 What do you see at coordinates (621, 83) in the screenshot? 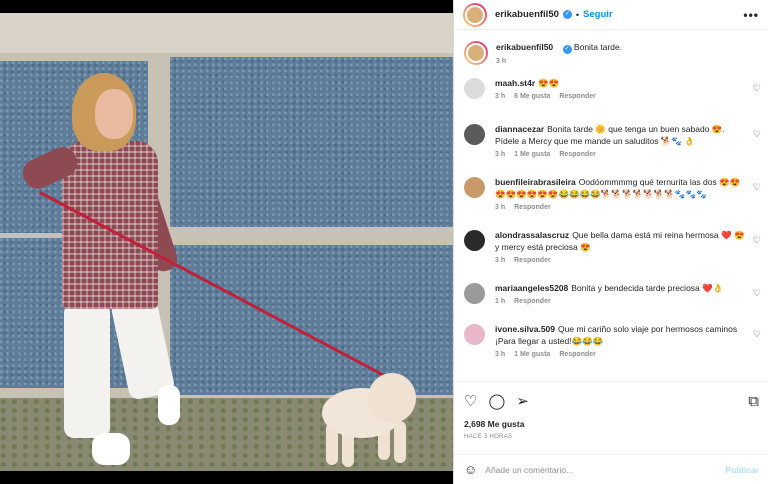
I see `comment-text-line: maah.st4r 😍😍` at bounding box center [621, 83].